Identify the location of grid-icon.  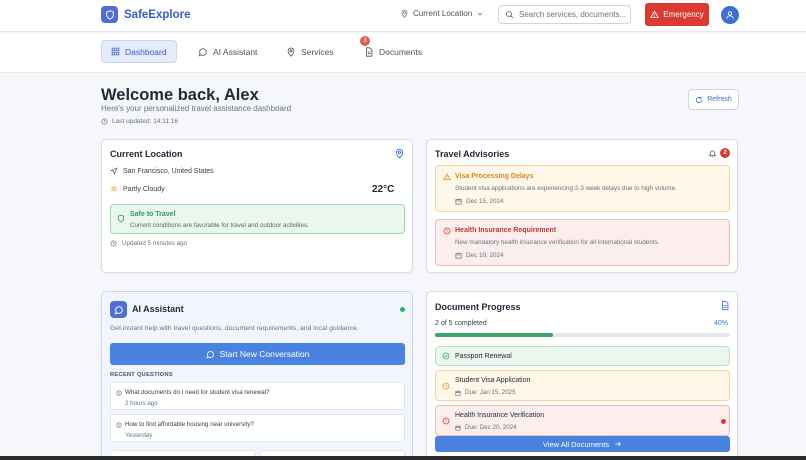
(115, 51).